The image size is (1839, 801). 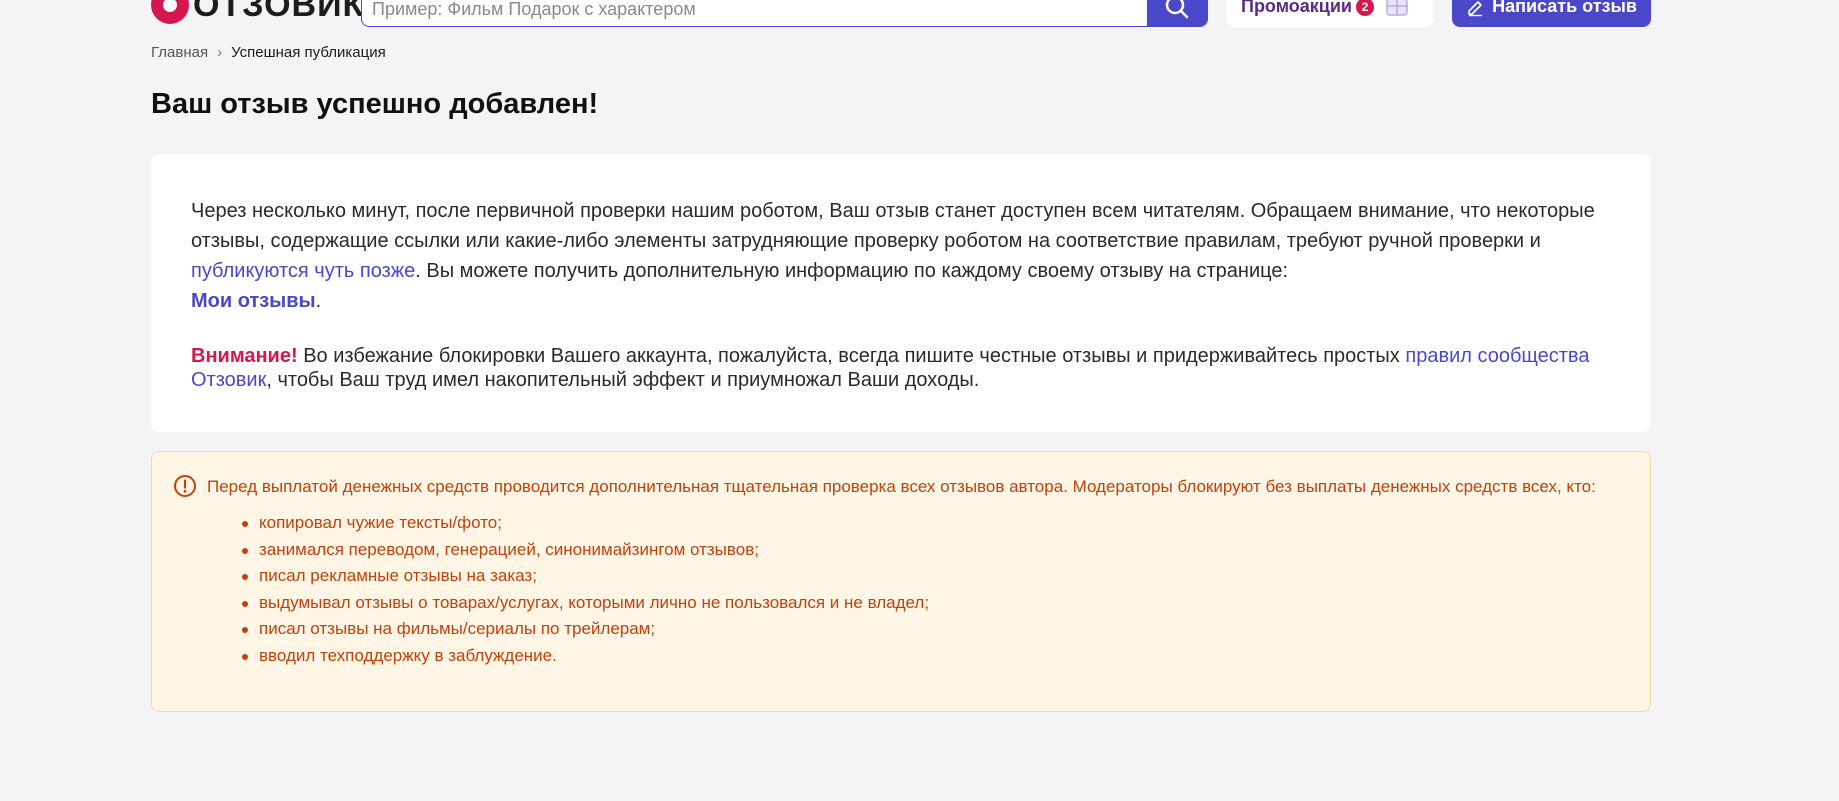 I want to click on site-logo: ОТЗОВИК, so click(x=257, y=12).